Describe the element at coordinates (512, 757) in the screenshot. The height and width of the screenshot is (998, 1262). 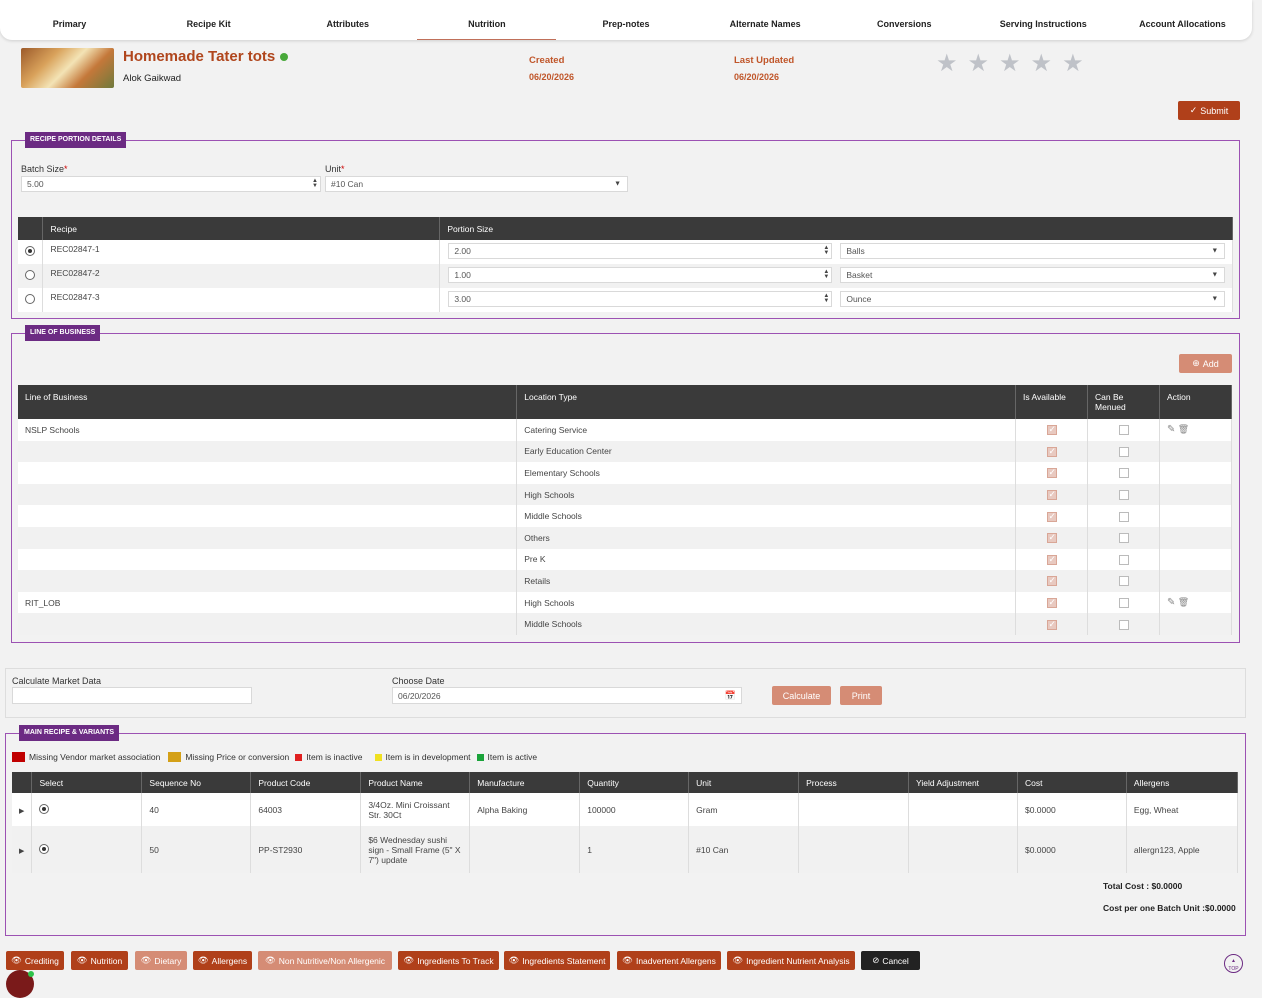
I see `legend-label: Item is active` at that location.